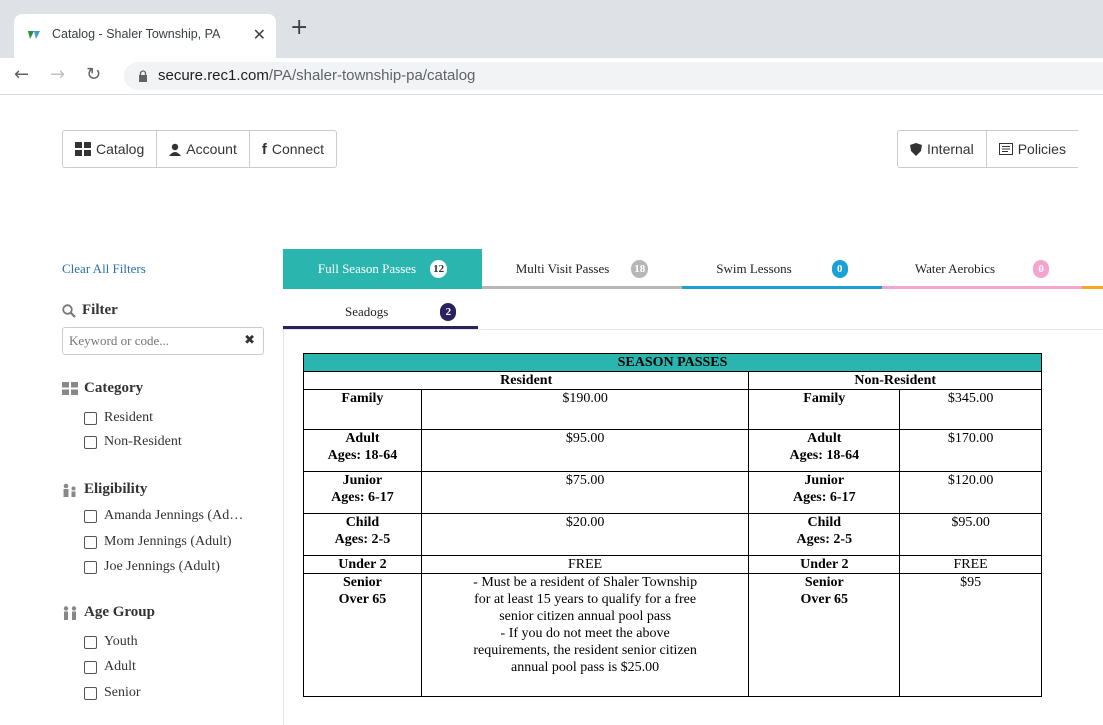  I want to click on shield-icon, so click(916, 149).